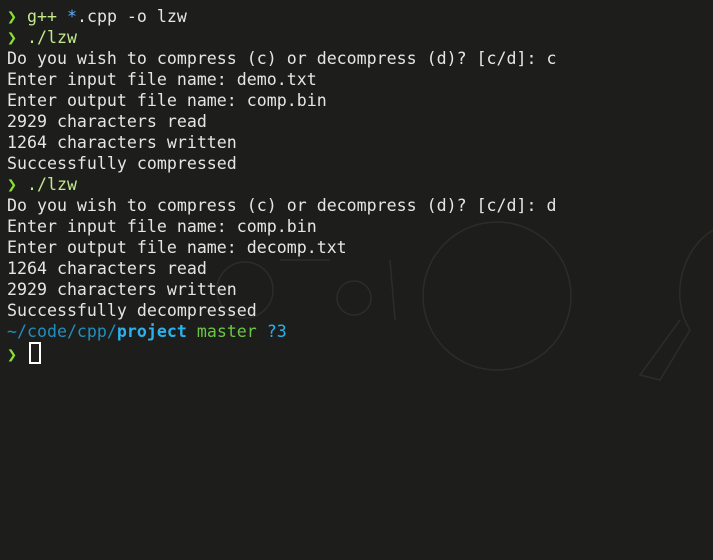 This screenshot has height=560, width=713. I want to click on output-line: 2929 characters read, so click(107, 121).